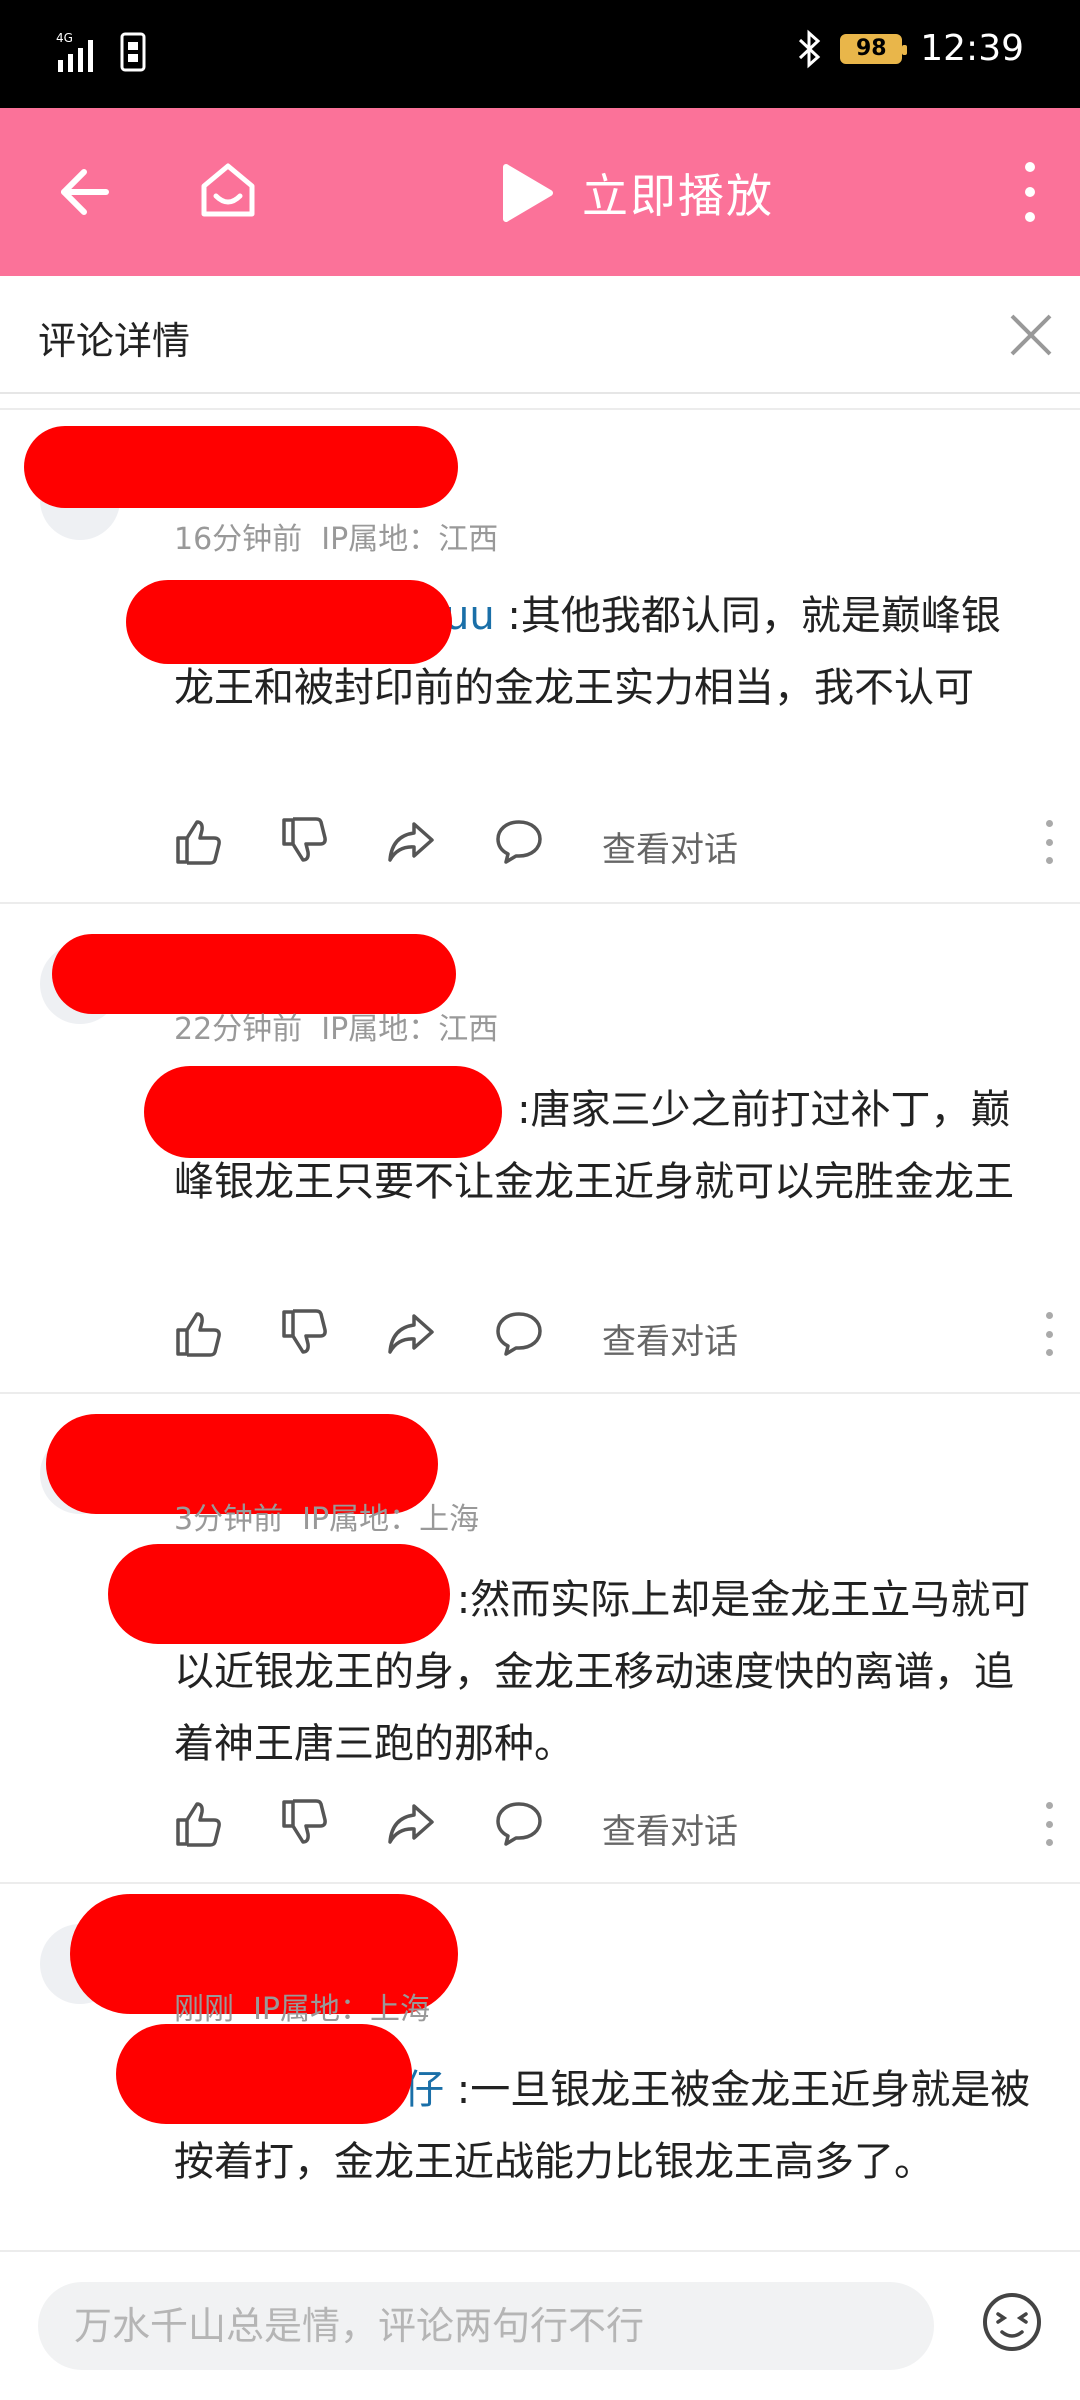  I want to click on comment-input-bar: 万水千山总是情，评论两句行不行, so click(540, 2325).